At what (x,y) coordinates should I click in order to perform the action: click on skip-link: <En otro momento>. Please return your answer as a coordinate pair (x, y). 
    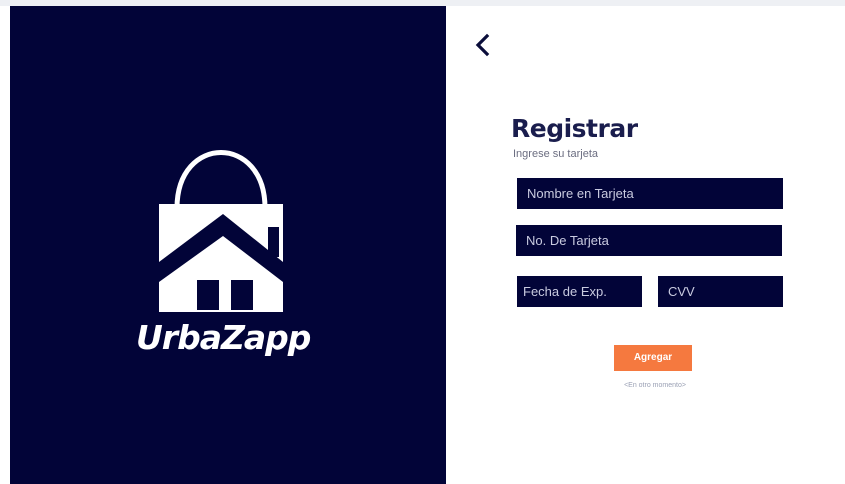
    Looking at the image, I should click on (655, 385).